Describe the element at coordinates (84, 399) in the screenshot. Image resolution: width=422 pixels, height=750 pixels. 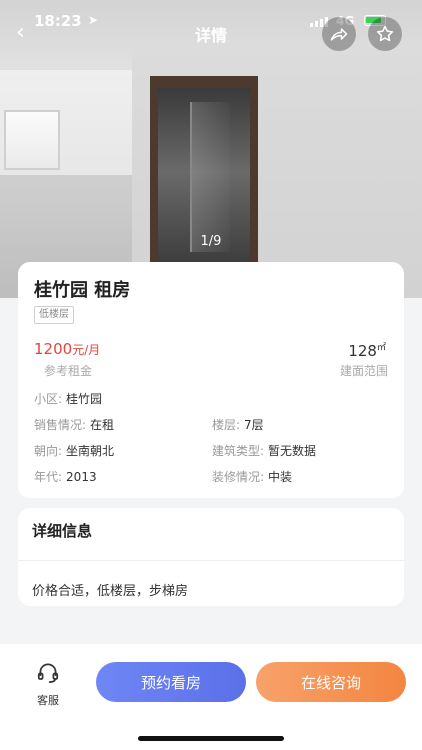
I see `community-value: 桂竹园` at that location.